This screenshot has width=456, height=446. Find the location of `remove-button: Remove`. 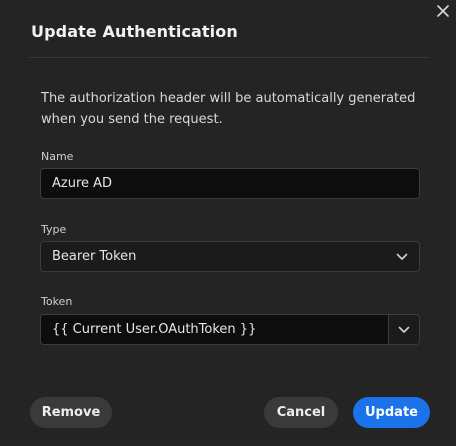

remove-button: Remove is located at coordinates (71, 412).